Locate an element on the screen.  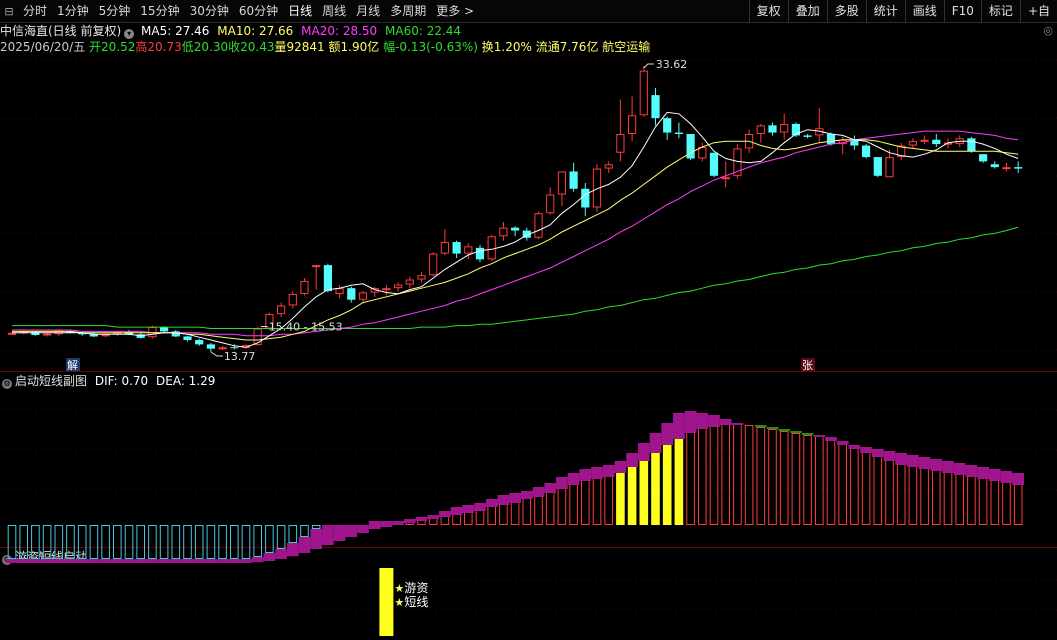
range-label: 15.40 - 15.53 is located at coordinates (306, 327).